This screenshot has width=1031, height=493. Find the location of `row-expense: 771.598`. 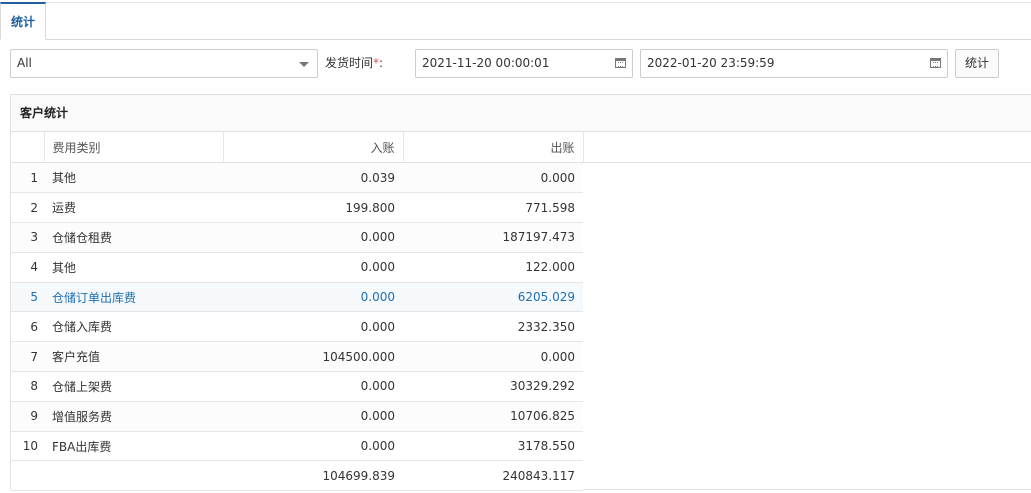

row-expense: 771.598 is located at coordinates (493, 208).